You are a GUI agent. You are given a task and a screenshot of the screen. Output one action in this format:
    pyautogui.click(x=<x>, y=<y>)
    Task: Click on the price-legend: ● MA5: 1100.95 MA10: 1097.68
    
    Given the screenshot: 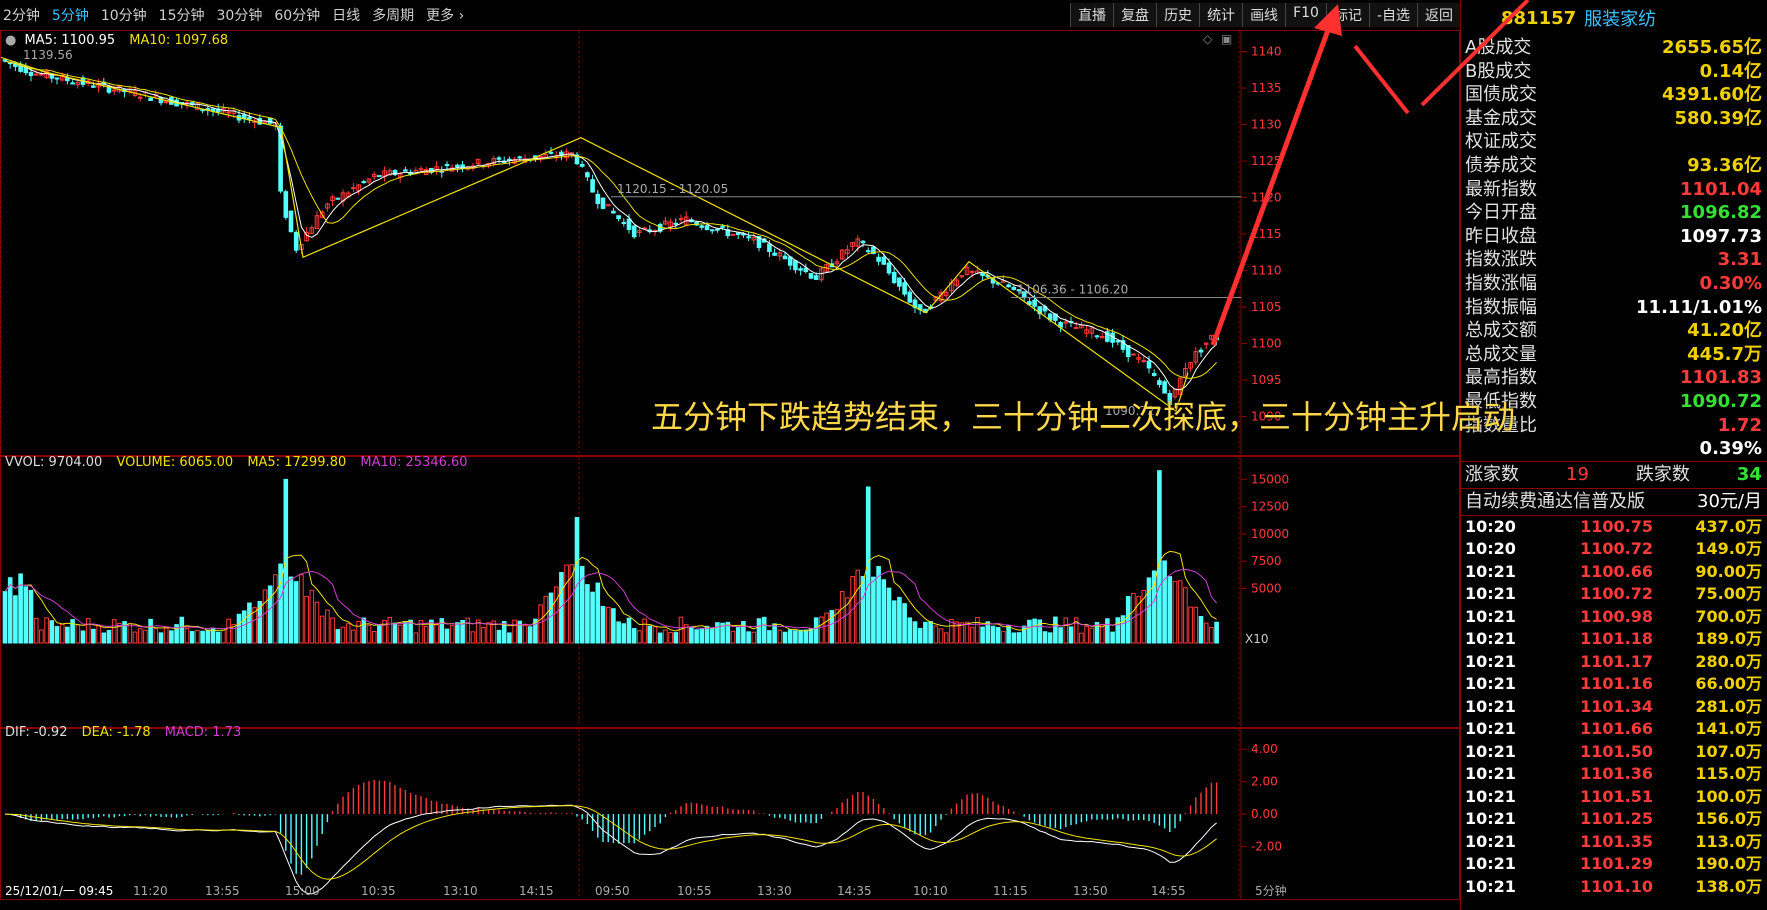 What is the action you would take?
    pyautogui.click(x=121, y=40)
    